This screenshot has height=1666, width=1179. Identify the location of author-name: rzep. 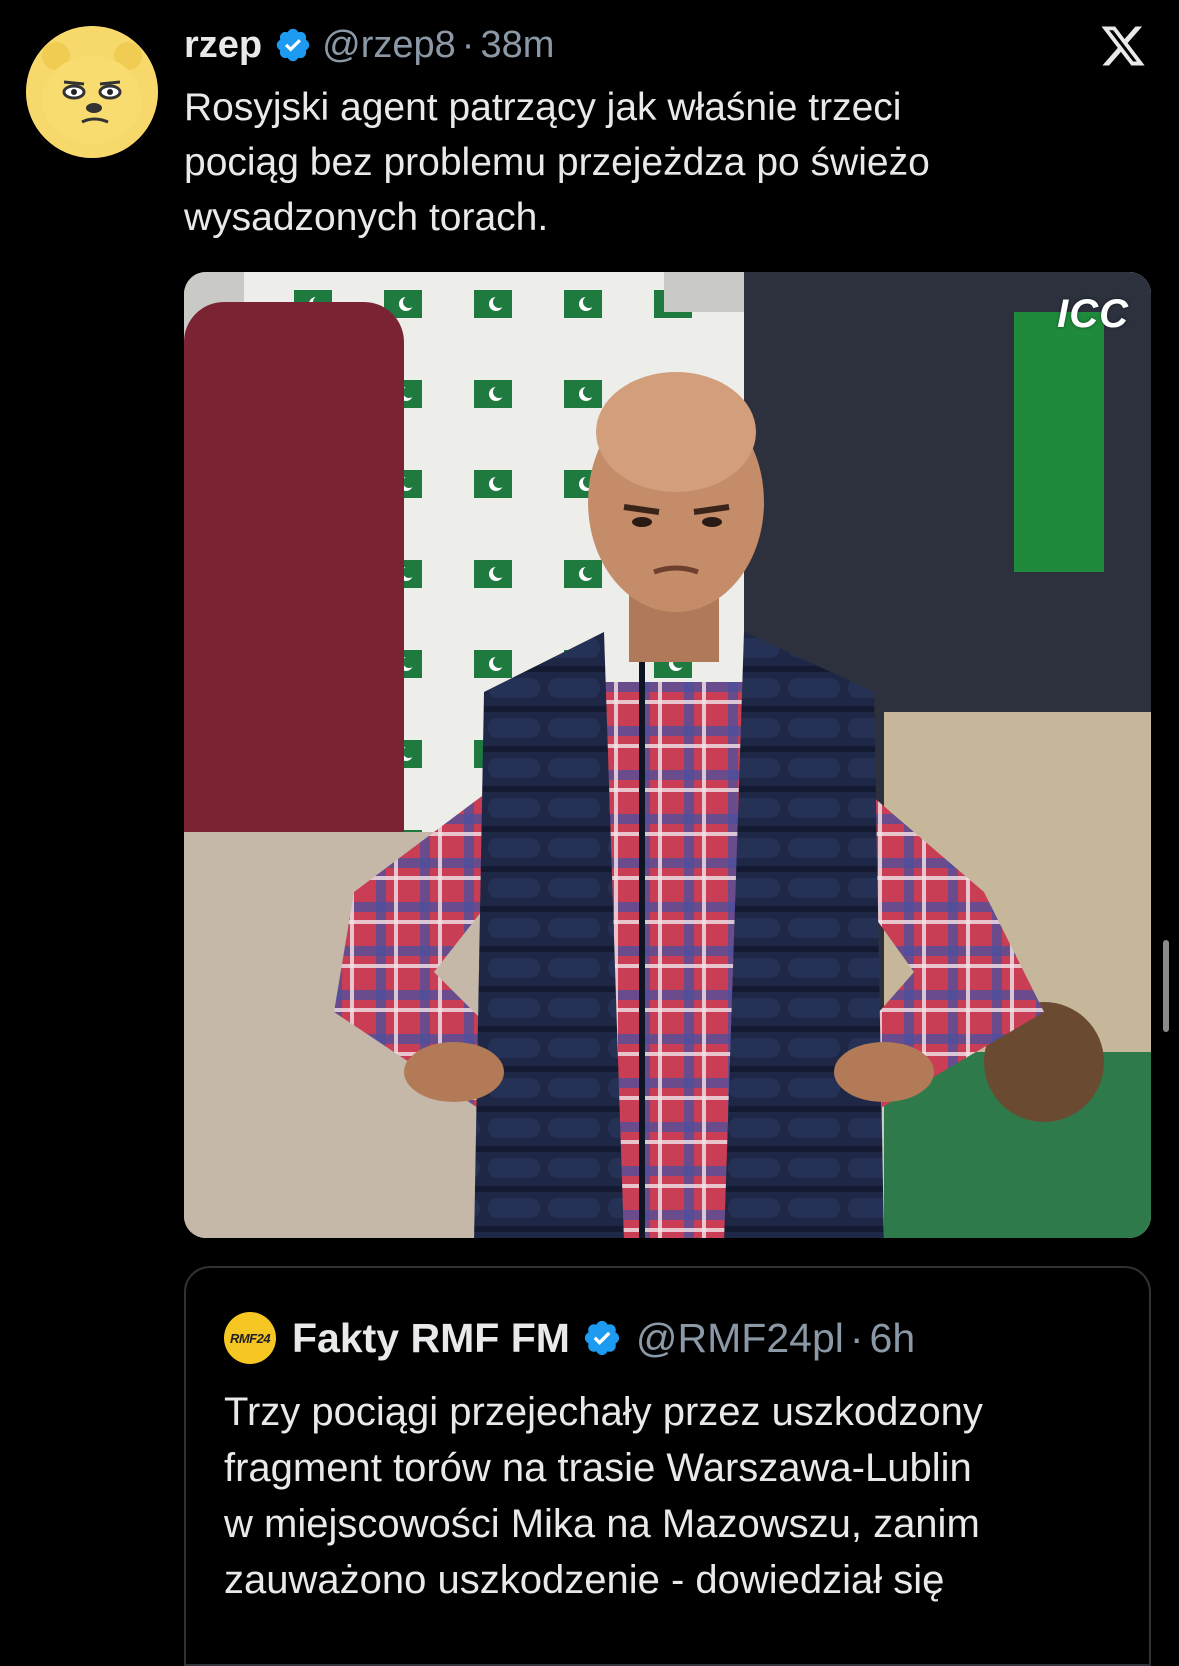
(223, 45).